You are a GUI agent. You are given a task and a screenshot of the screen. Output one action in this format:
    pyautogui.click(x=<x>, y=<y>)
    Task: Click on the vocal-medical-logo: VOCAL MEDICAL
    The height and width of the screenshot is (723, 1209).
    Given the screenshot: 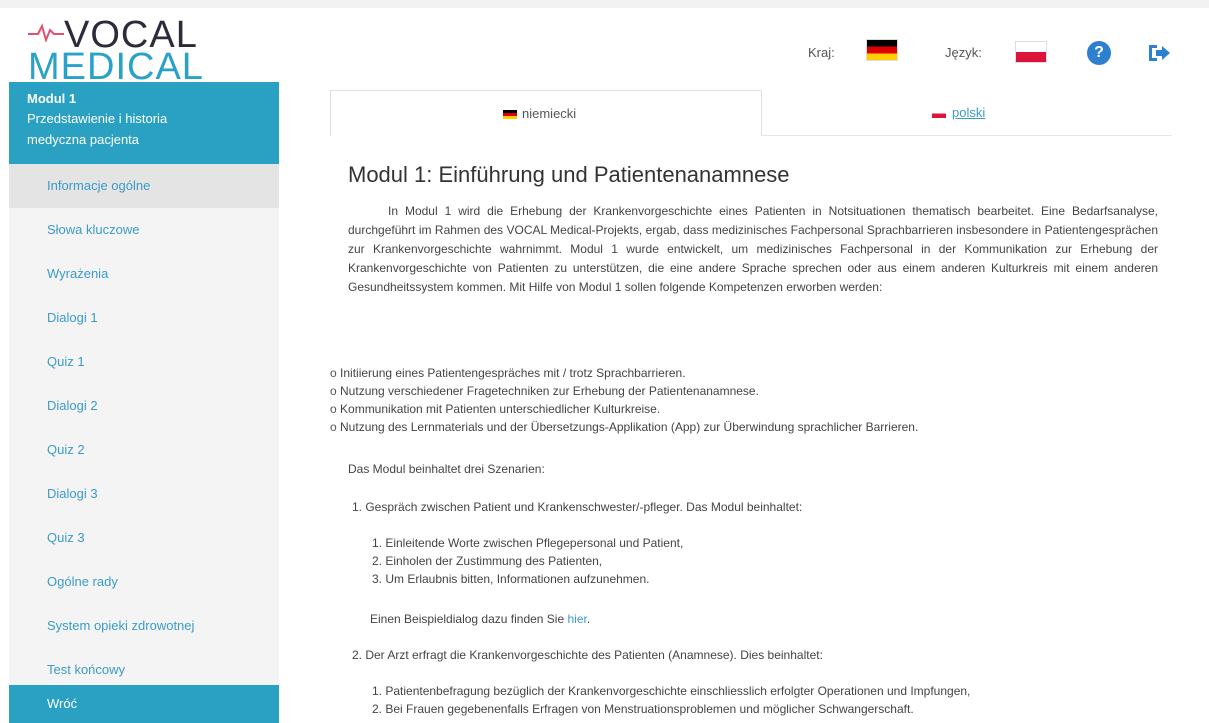 What is the action you would take?
    pyautogui.click(x=115, y=50)
    